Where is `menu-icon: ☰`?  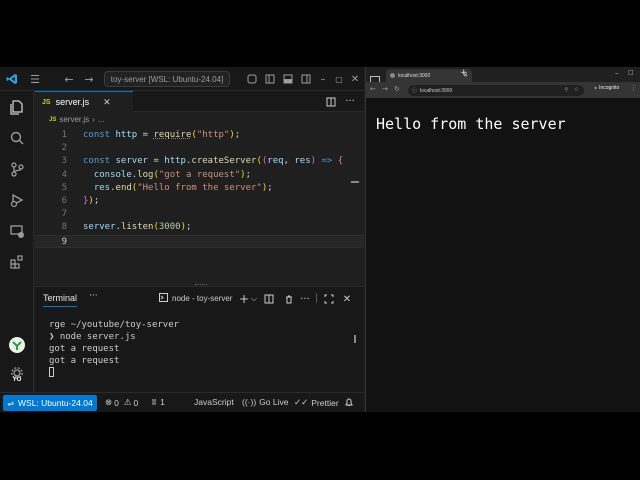 menu-icon: ☰ is located at coordinates (35, 79).